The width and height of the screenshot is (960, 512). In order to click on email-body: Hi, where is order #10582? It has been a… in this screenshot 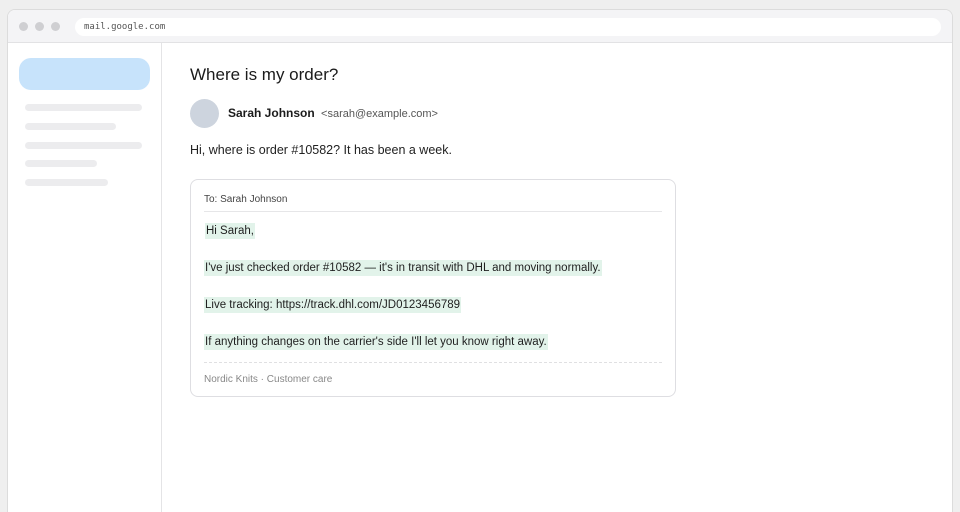, I will do `click(321, 150)`.